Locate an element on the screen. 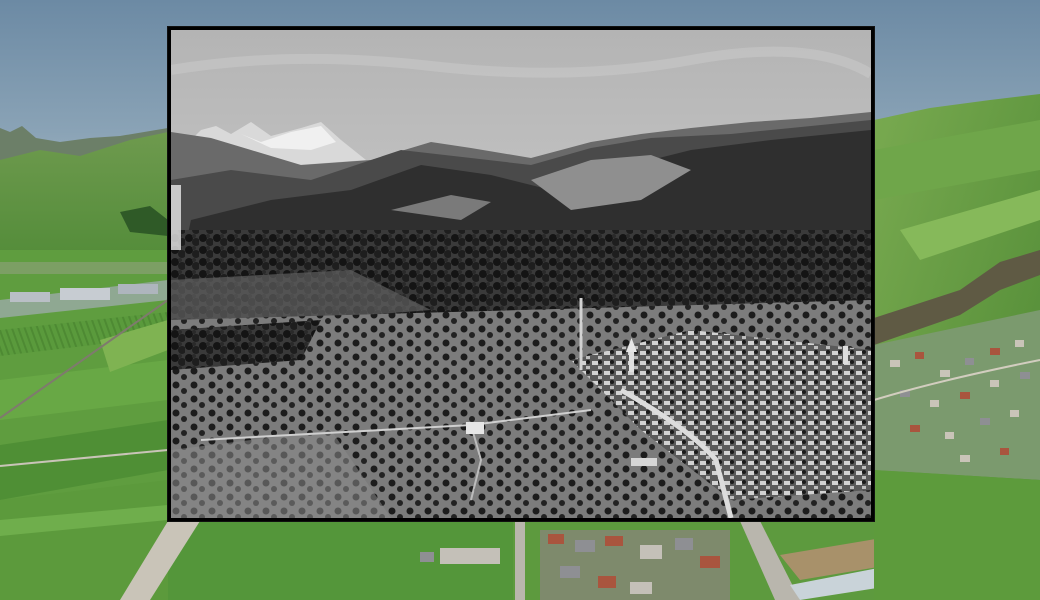  village-road is located at coordinates (520, 560).